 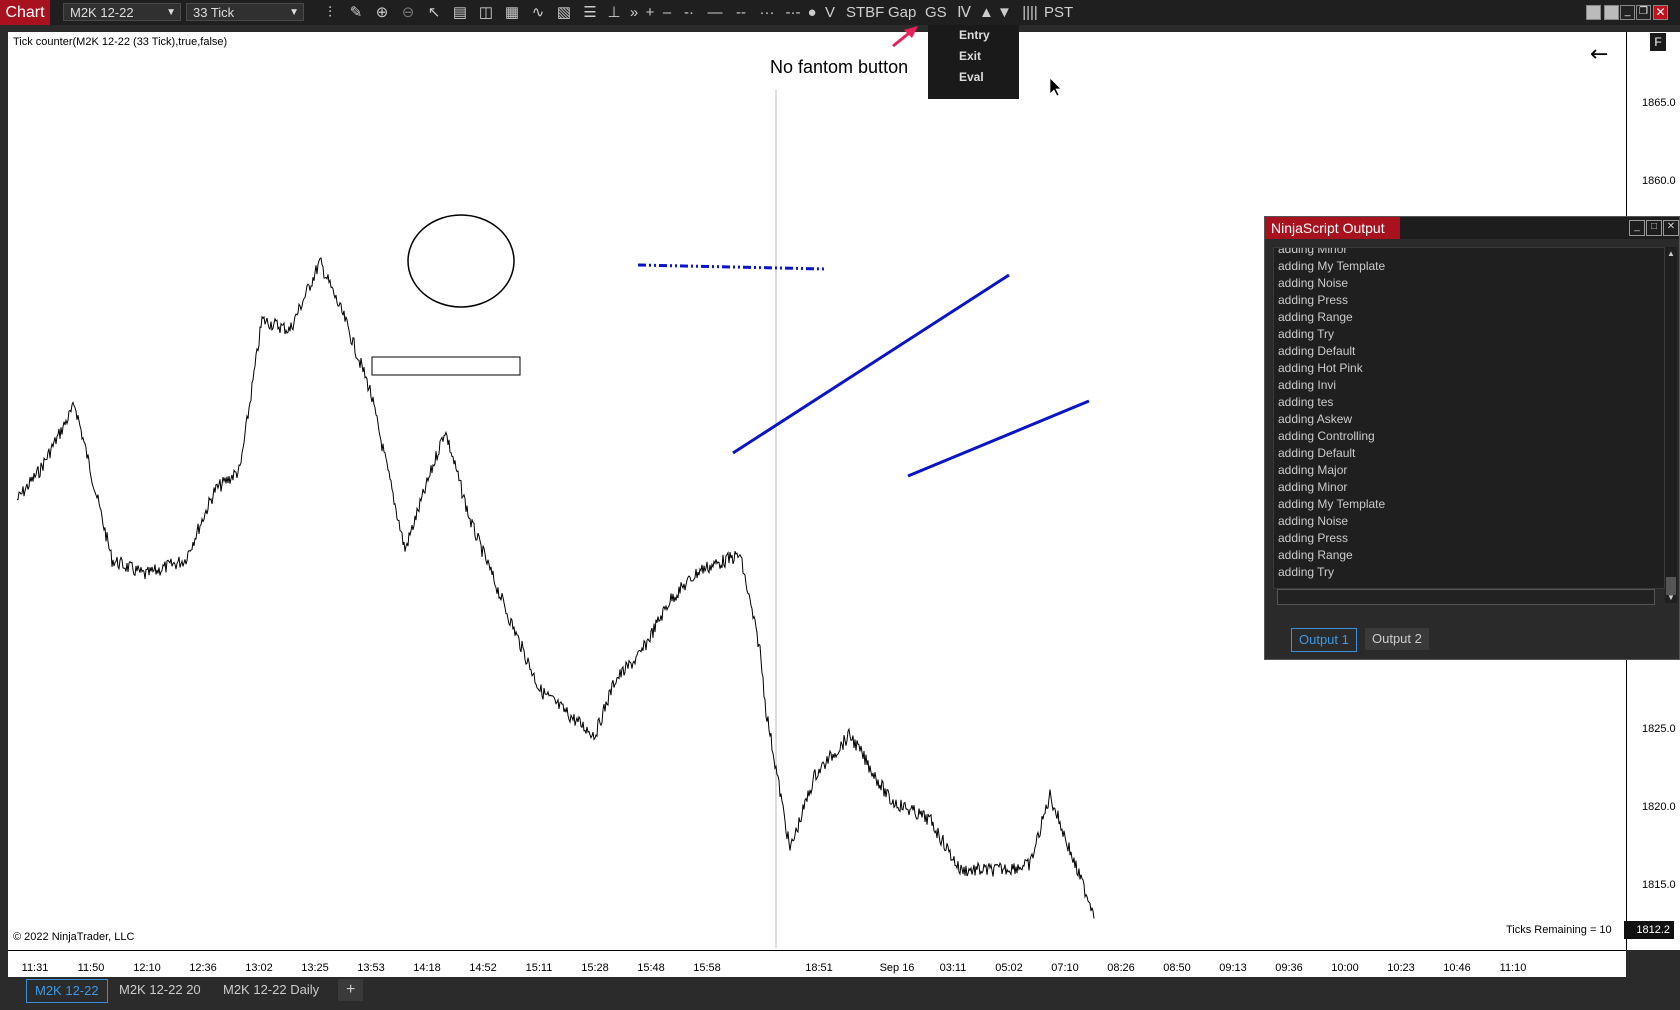 I want to click on dash-style-3-icon: --, so click(x=741, y=12).